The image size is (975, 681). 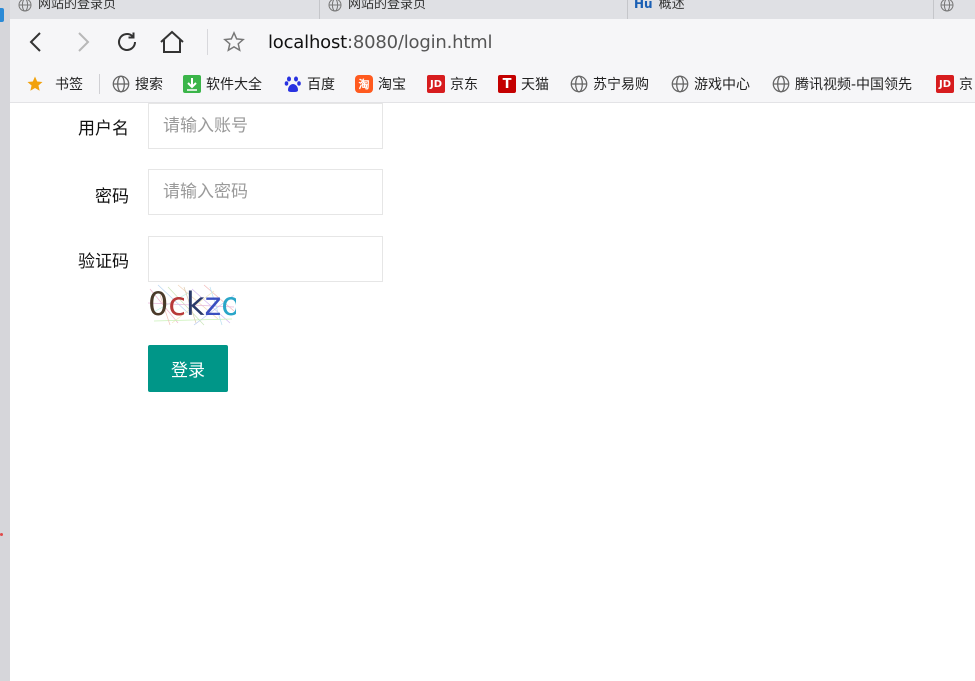 I want to click on forward-button, so click(x=82, y=42).